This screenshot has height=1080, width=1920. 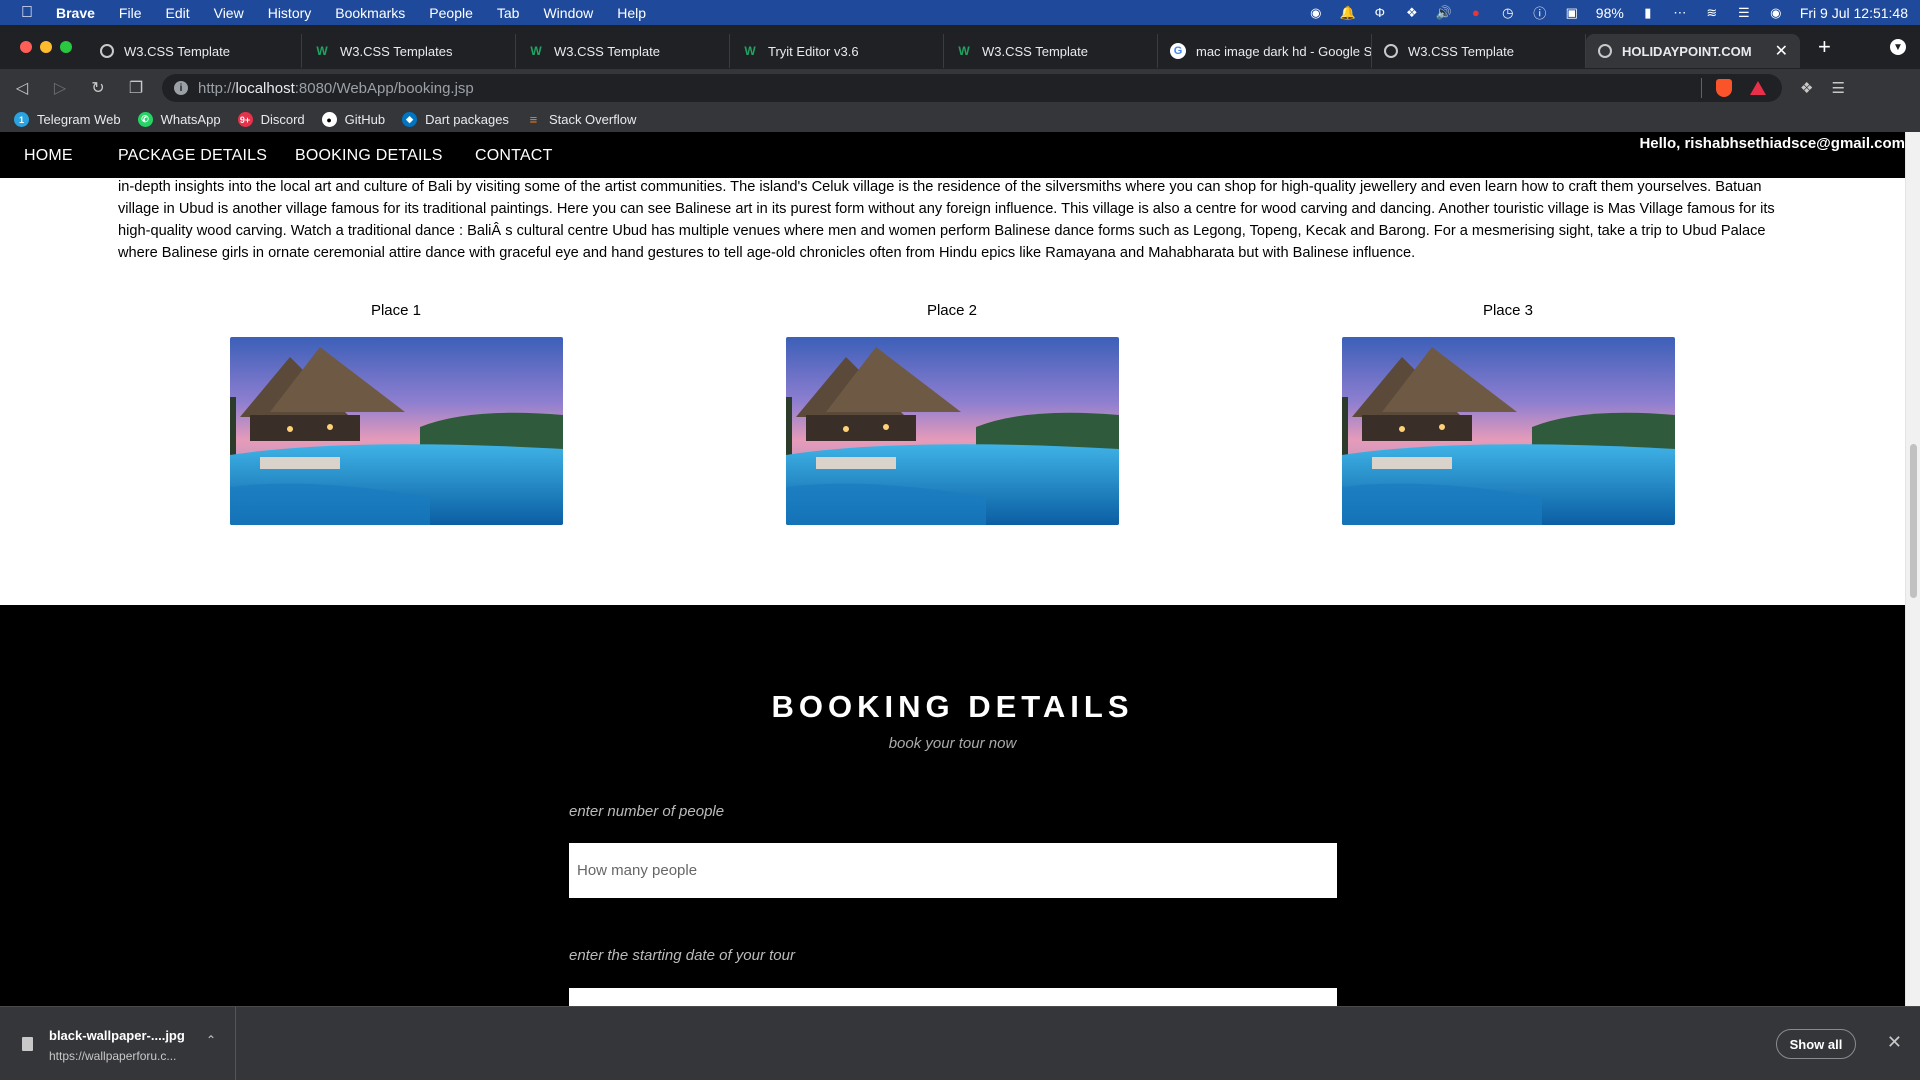 I want to click on chevron-up-icon: ⌃, so click(x=211, y=1040).